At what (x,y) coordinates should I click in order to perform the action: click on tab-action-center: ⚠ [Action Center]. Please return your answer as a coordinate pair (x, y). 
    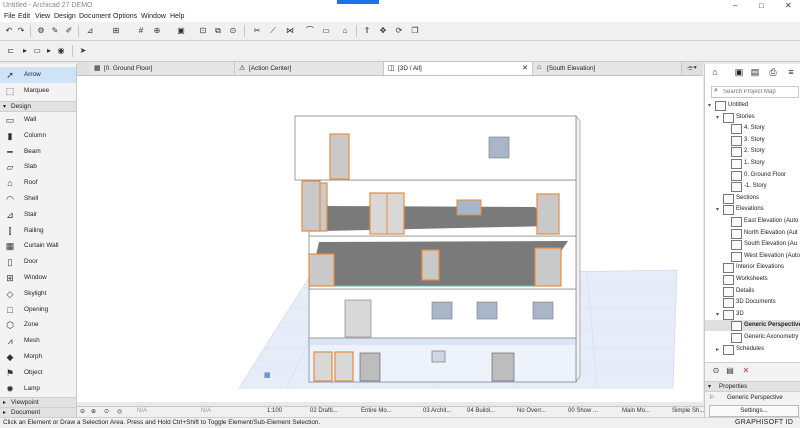
    Looking at the image, I should click on (309, 68).